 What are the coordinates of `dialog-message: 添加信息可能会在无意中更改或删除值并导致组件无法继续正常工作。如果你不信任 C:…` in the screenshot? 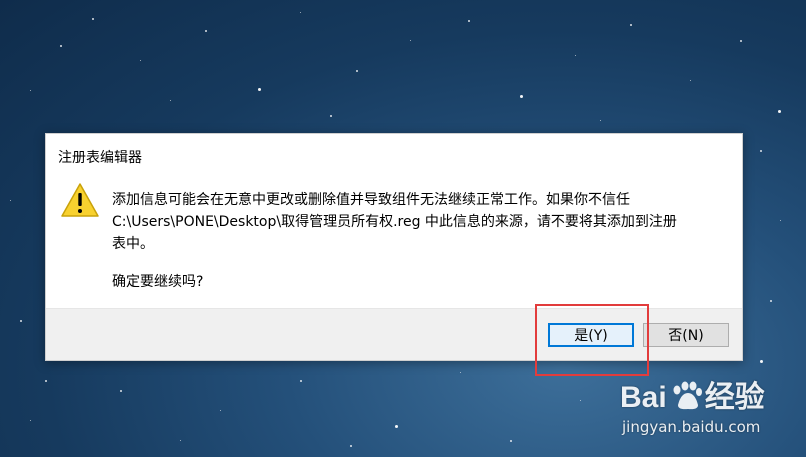 It's located at (418, 222).